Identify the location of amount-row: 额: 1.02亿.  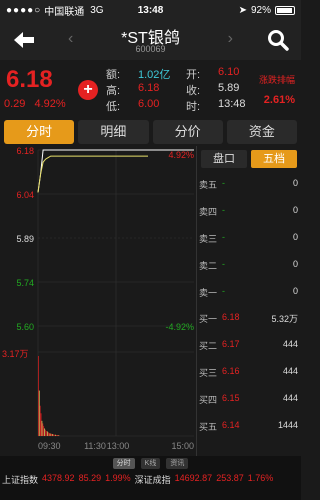
(138, 74).